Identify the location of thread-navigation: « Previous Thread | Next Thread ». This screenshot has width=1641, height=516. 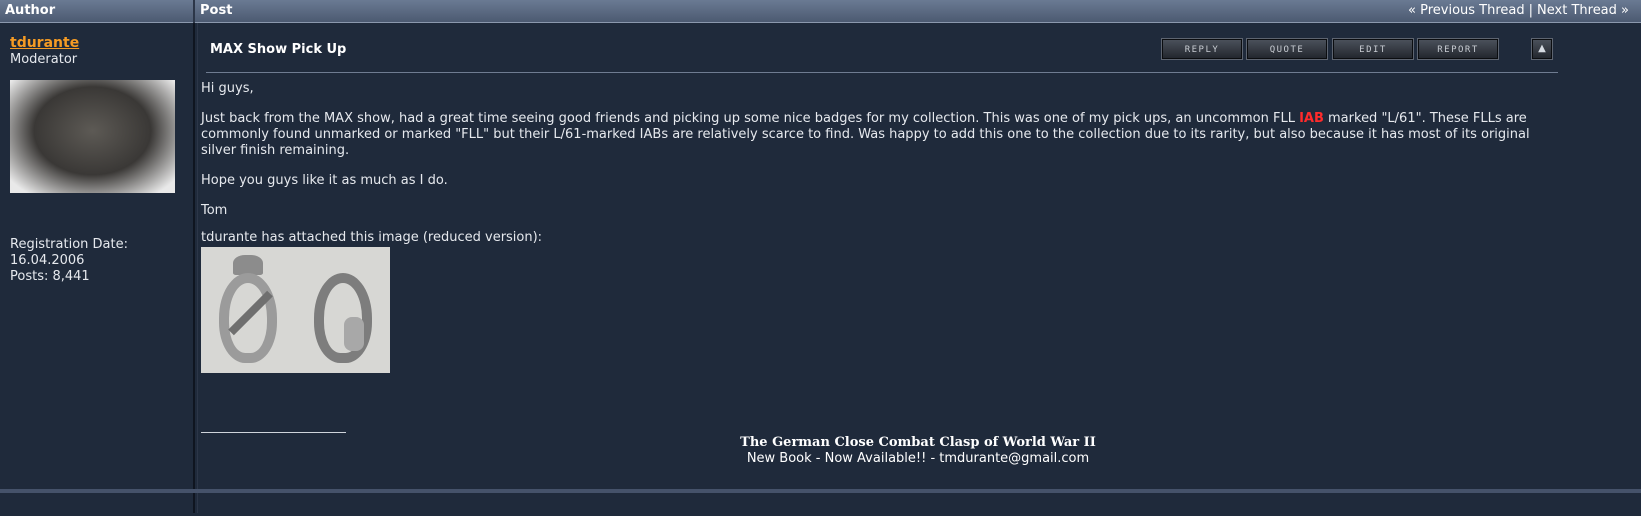
(1518, 10).